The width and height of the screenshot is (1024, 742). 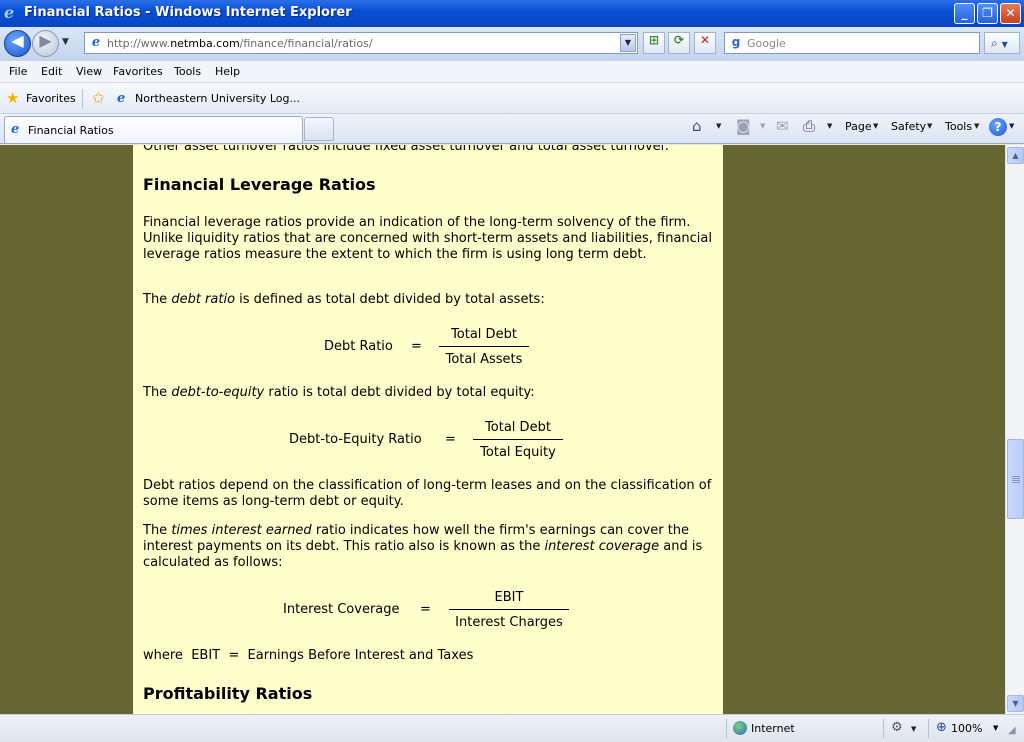 What do you see at coordinates (319, 129) in the screenshot?
I see `new-tab-button` at bounding box center [319, 129].